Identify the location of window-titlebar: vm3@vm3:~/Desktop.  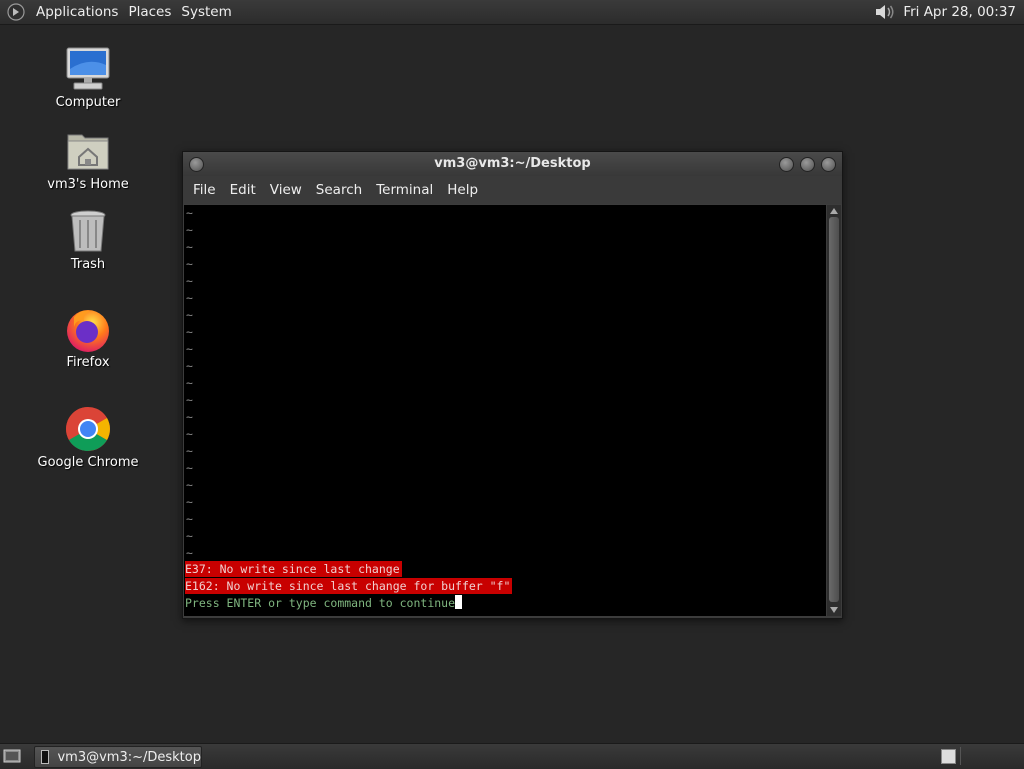
(512, 164).